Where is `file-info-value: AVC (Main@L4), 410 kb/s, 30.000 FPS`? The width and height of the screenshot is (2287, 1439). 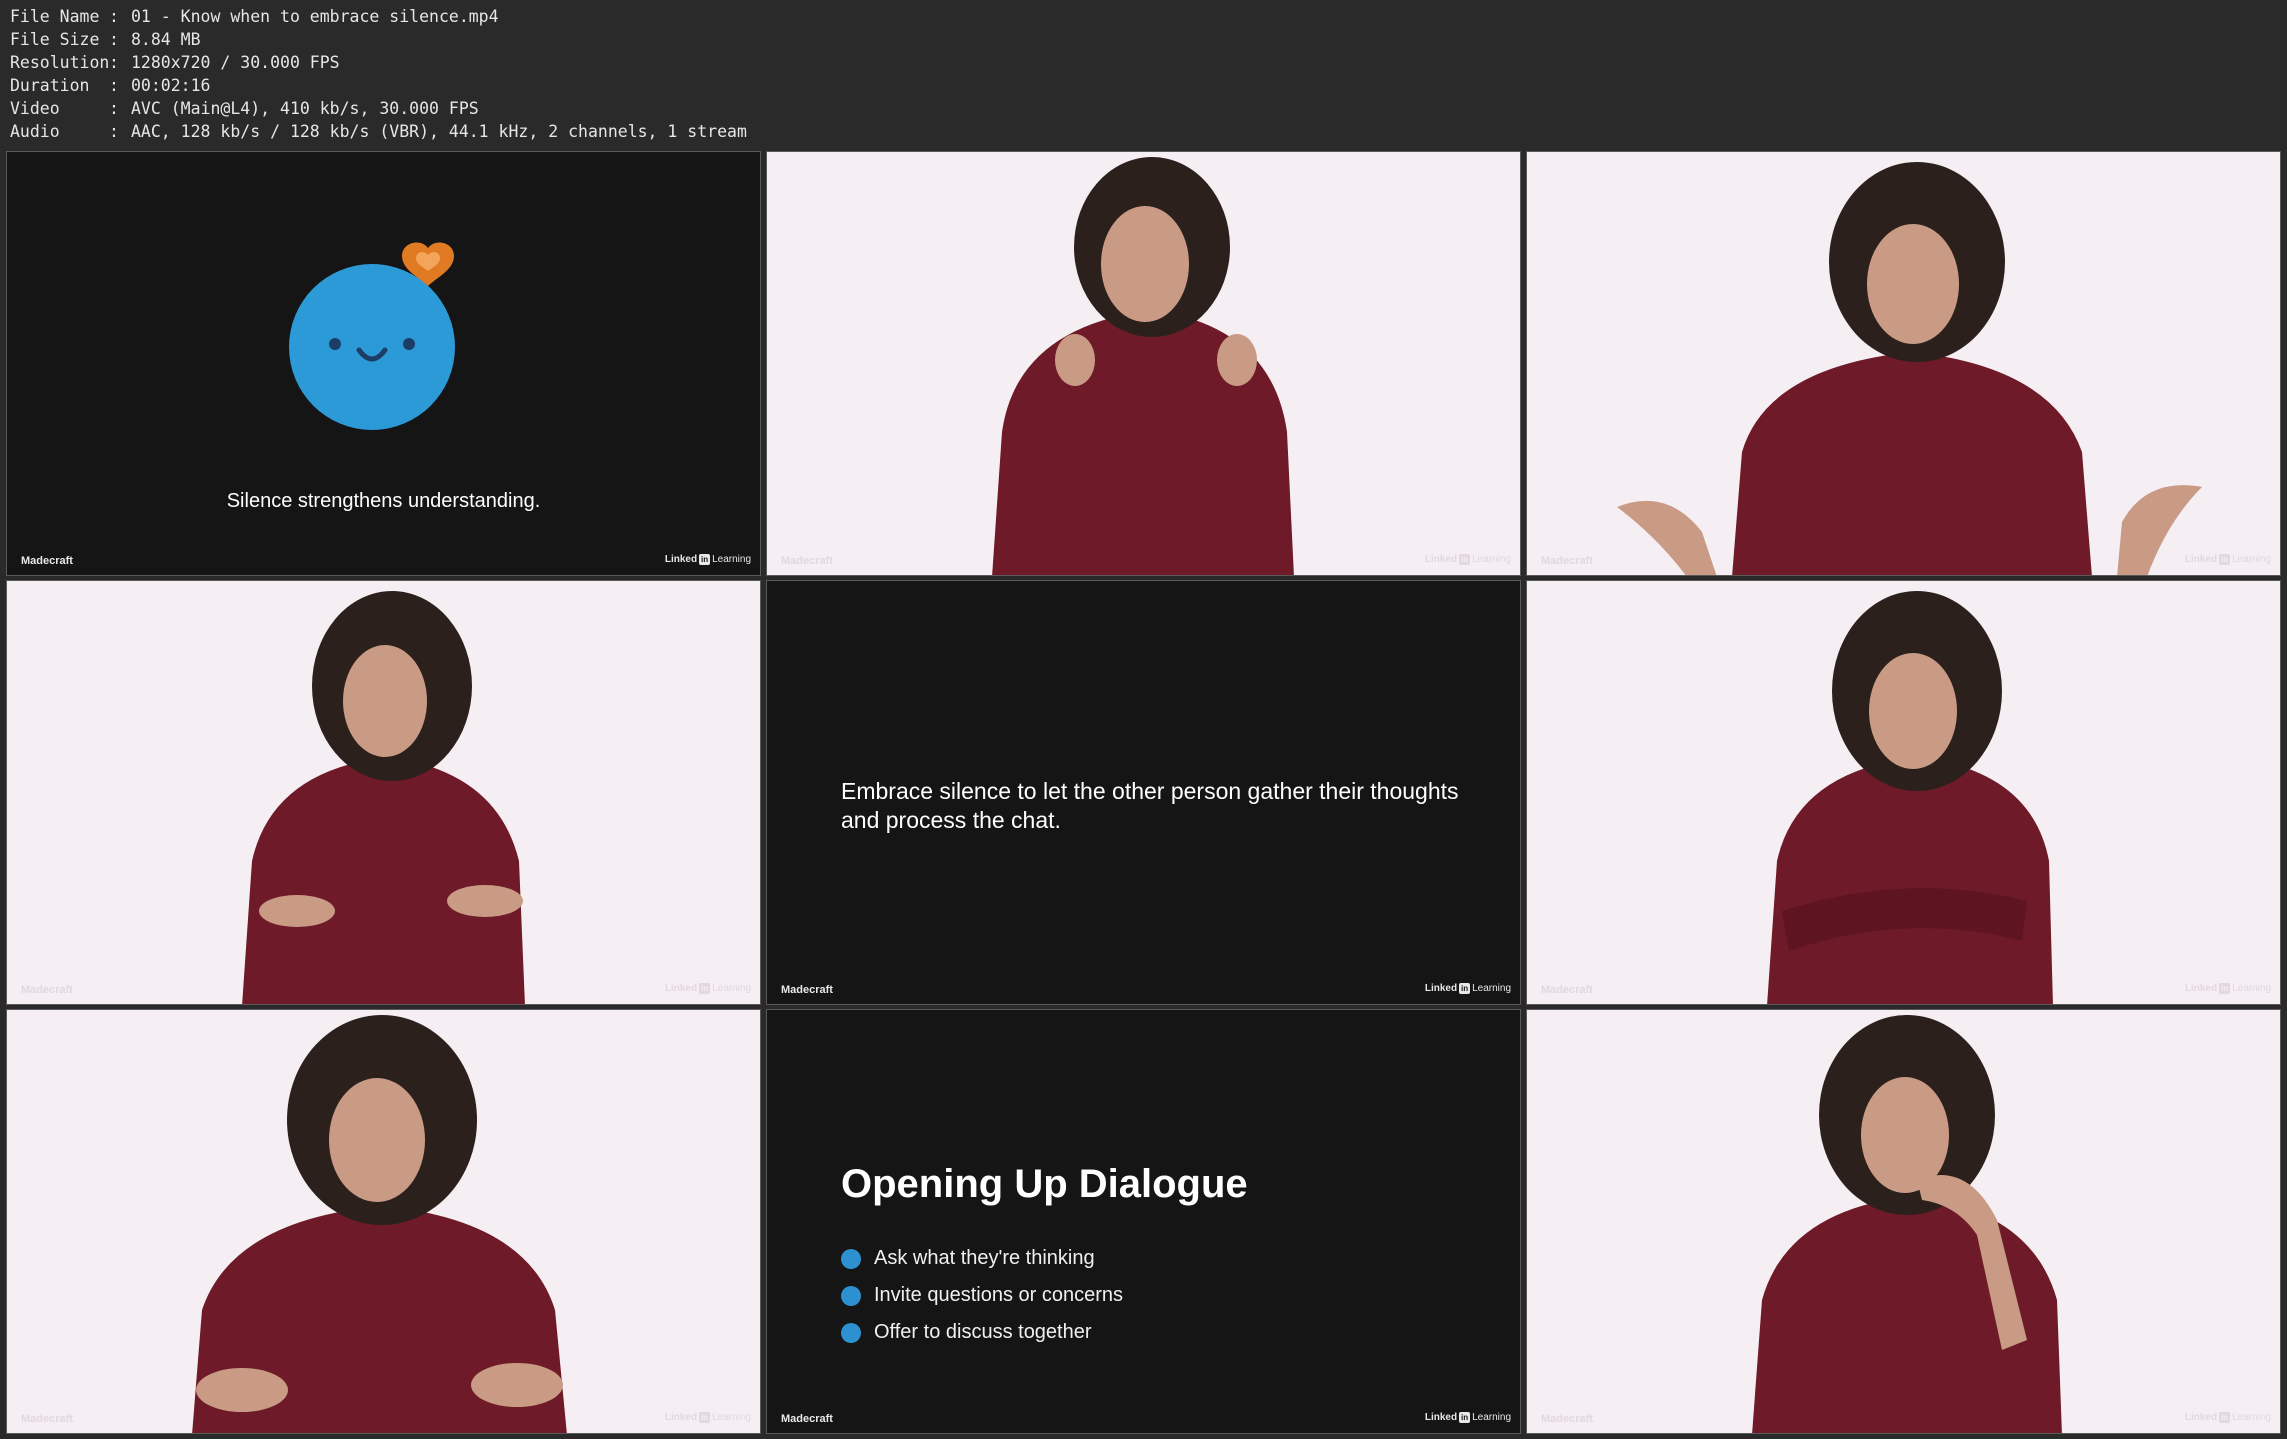 file-info-value: AVC (Main@L4), 410 kb/s, 30.000 FPS is located at coordinates (305, 108).